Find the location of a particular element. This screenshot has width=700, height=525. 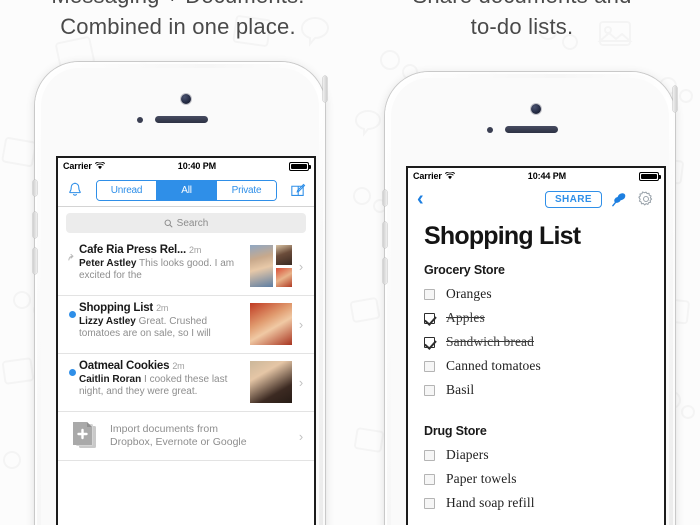

section-heading-drug: Drug Store is located at coordinates (455, 431).